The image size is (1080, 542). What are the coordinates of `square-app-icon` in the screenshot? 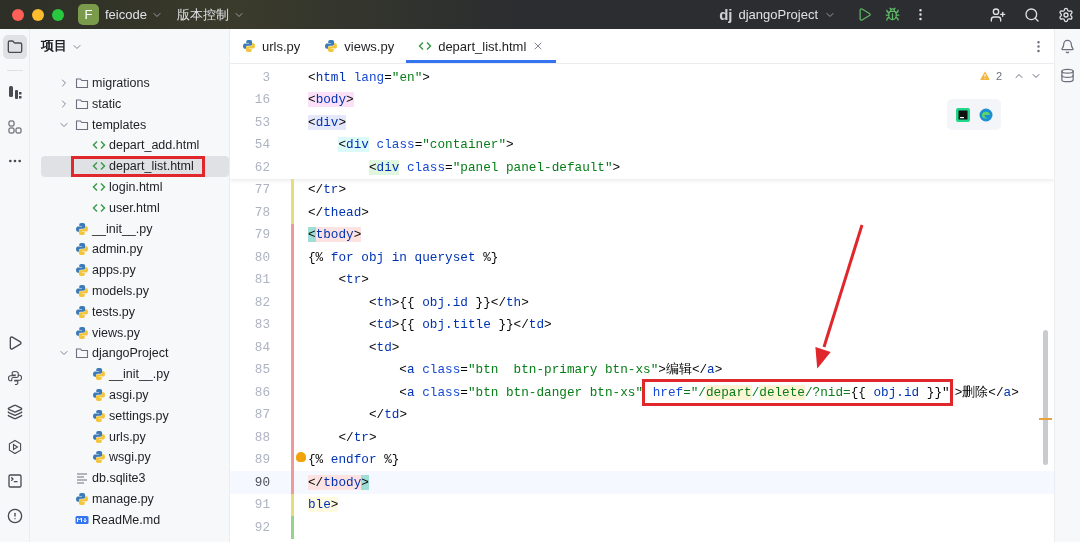 It's located at (962, 114).